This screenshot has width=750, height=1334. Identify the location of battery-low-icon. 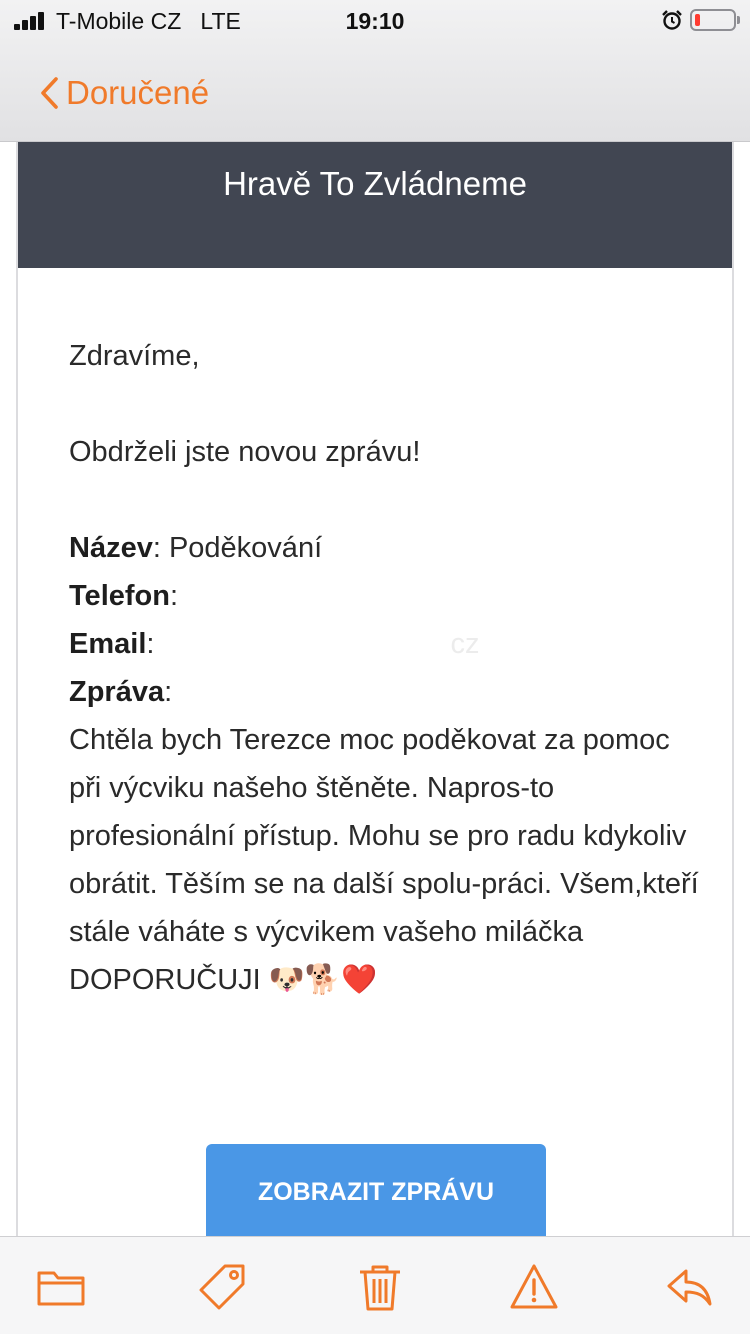
(715, 20).